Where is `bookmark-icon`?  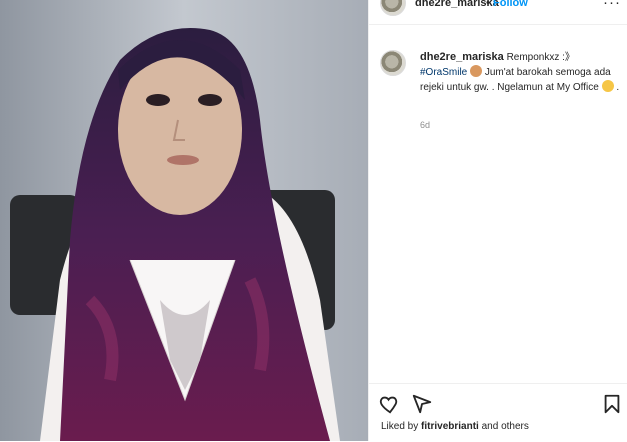
bookmark-icon is located at coordinates (612, 404).